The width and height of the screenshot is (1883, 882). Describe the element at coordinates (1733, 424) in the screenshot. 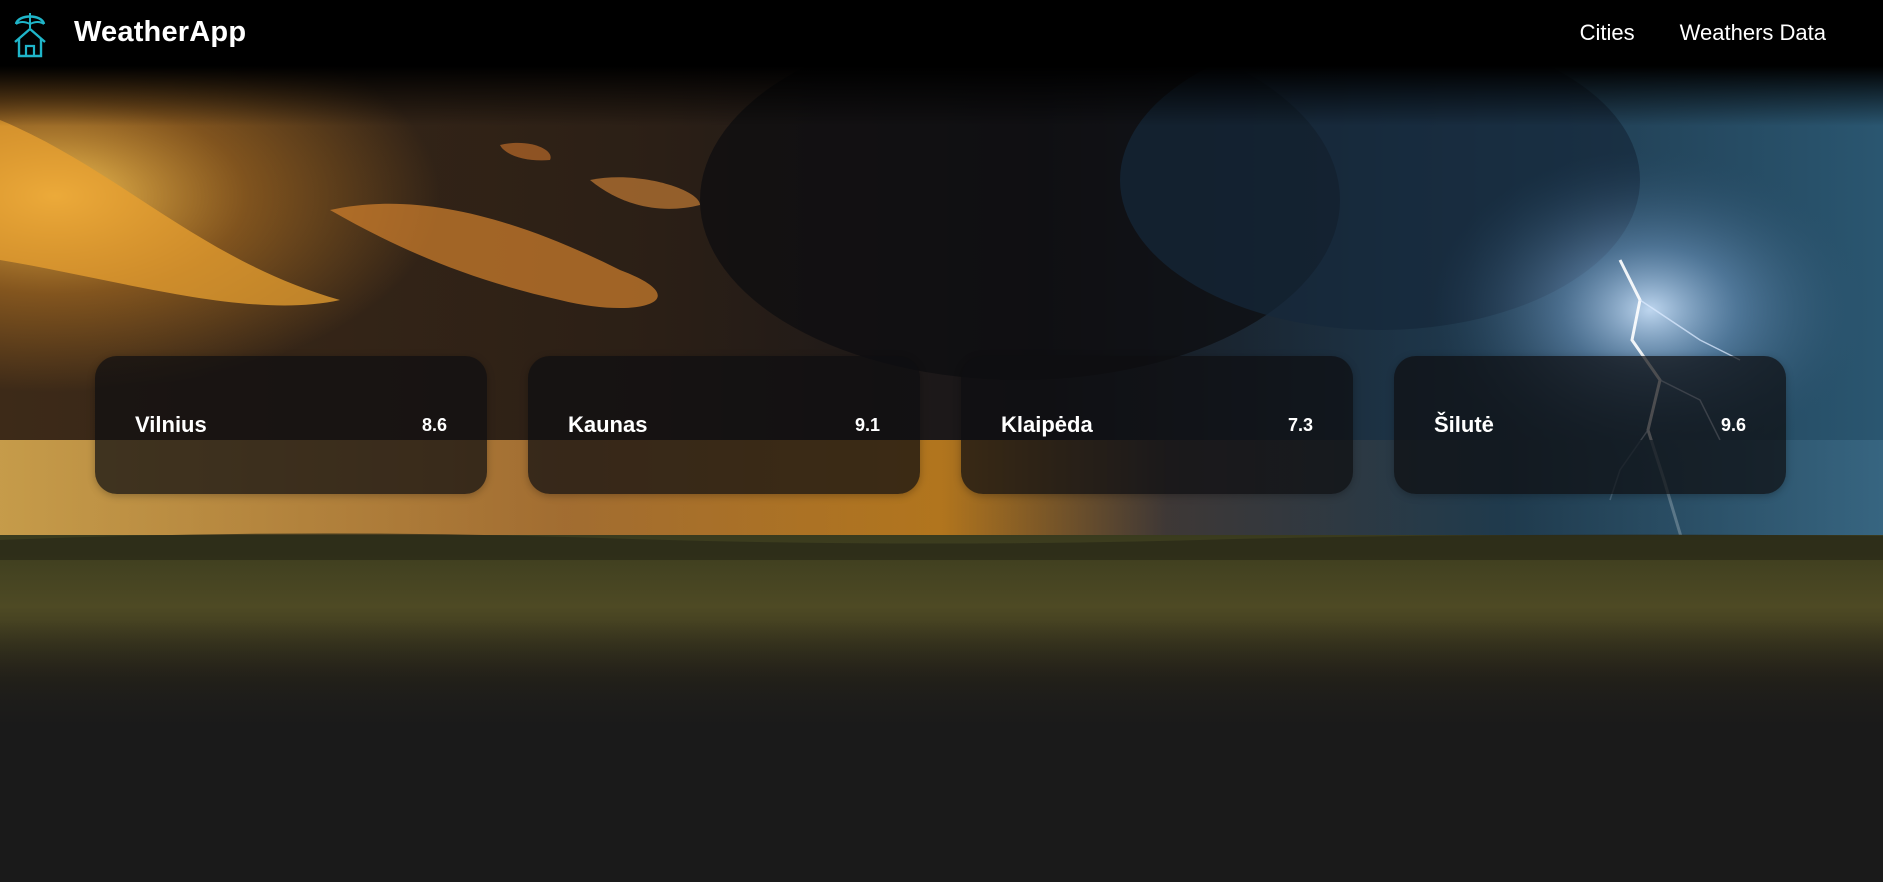

I see `city-temperature: 9.6` at that location.